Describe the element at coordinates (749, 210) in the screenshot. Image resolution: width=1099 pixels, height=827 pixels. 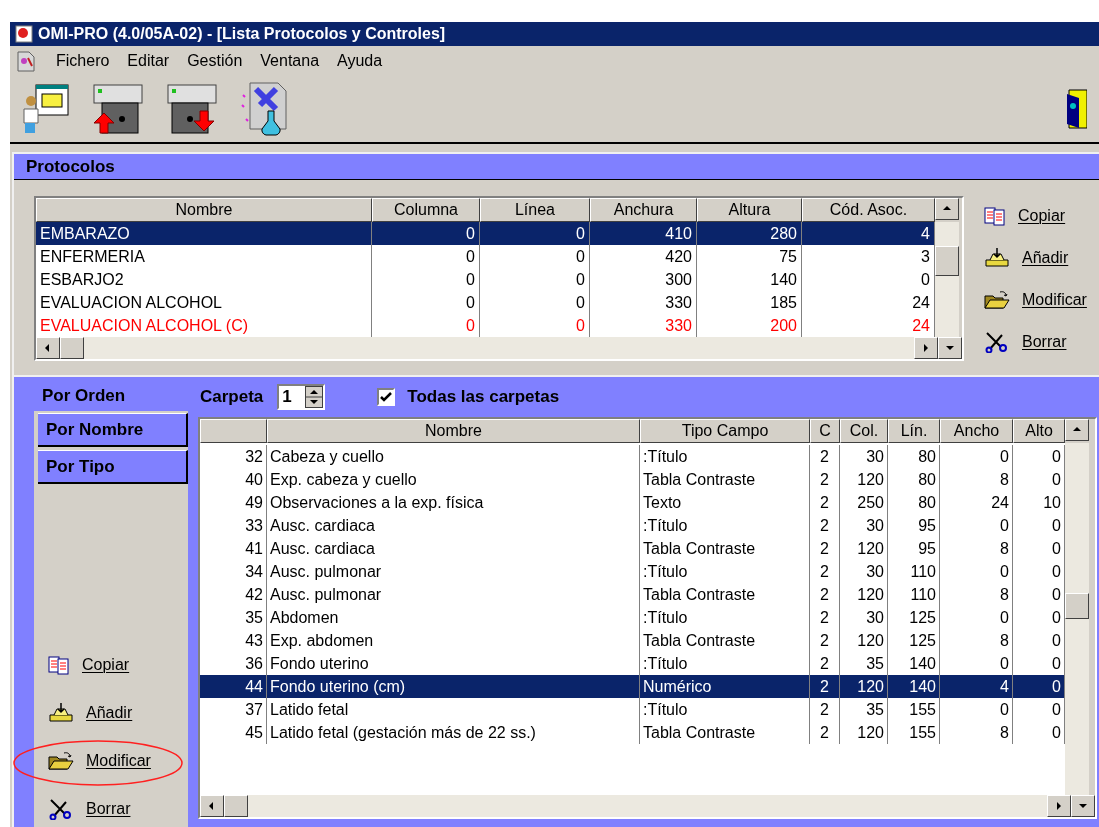
I see `column-header: Altura` at that location.